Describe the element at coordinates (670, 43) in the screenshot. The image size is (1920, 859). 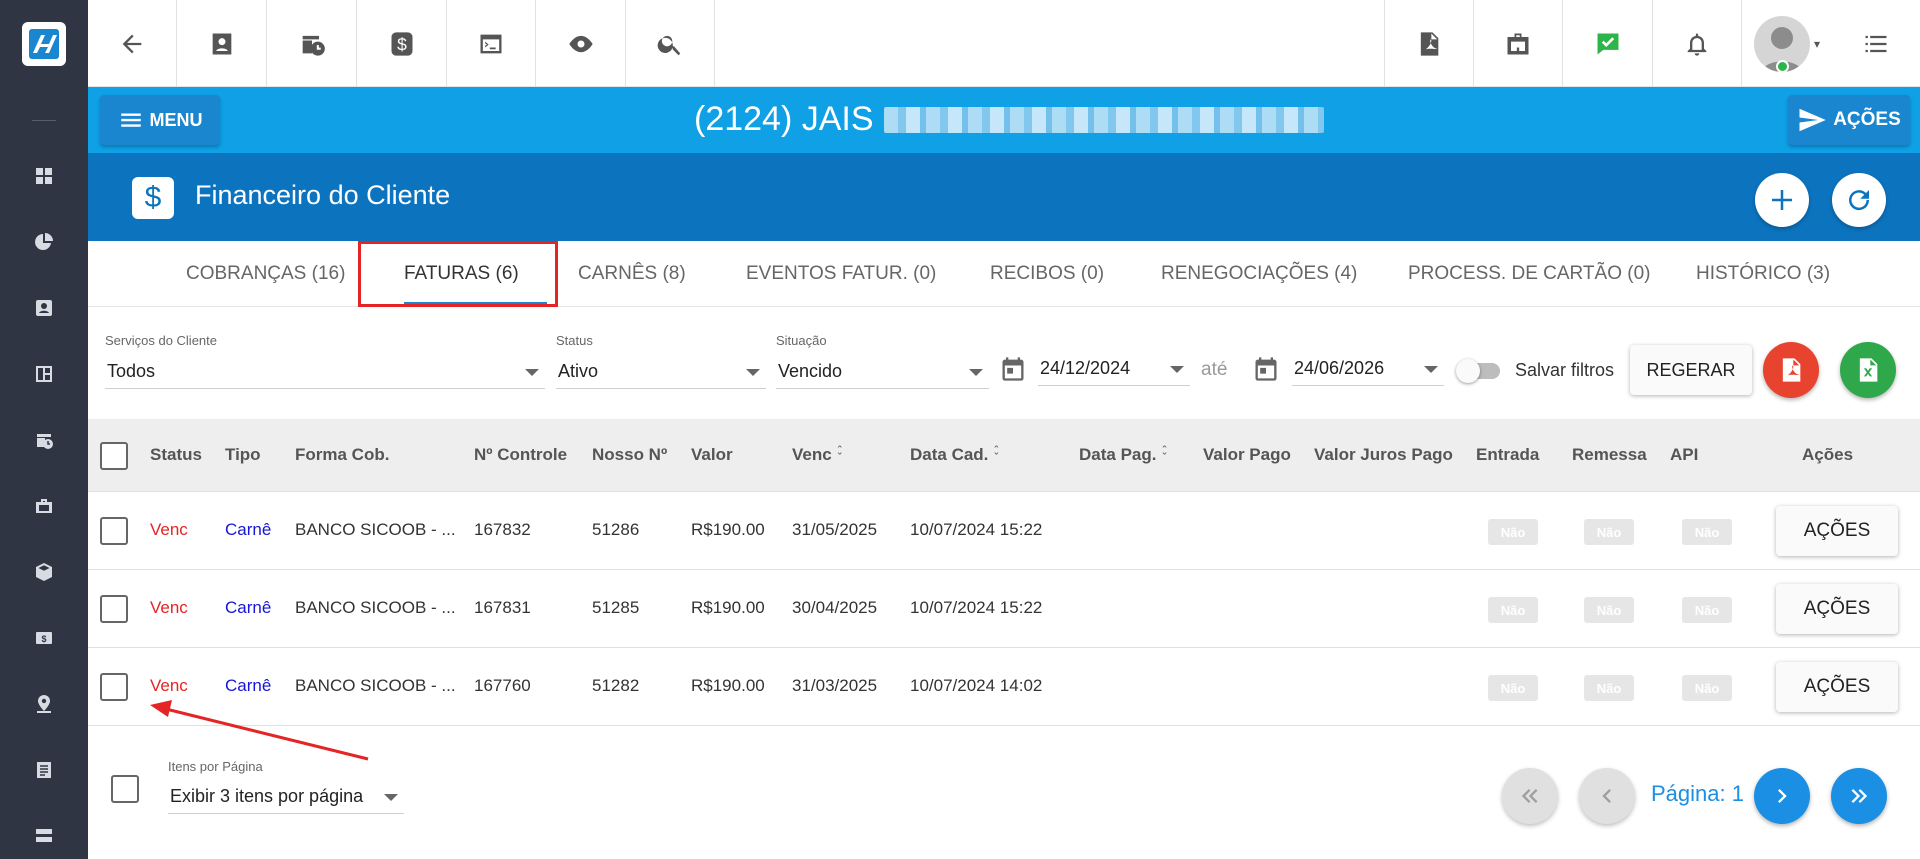
I see `search-button` at that location.